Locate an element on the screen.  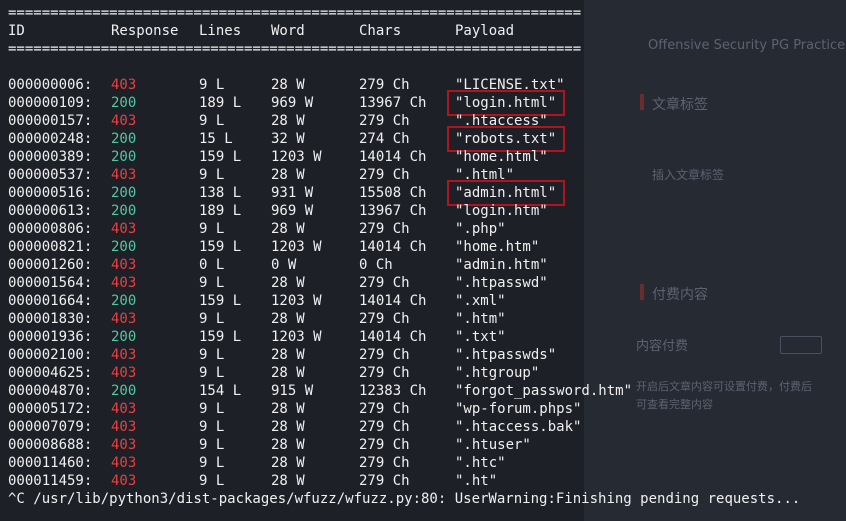
row-words: 969 W is located at coordinates (292, 211).